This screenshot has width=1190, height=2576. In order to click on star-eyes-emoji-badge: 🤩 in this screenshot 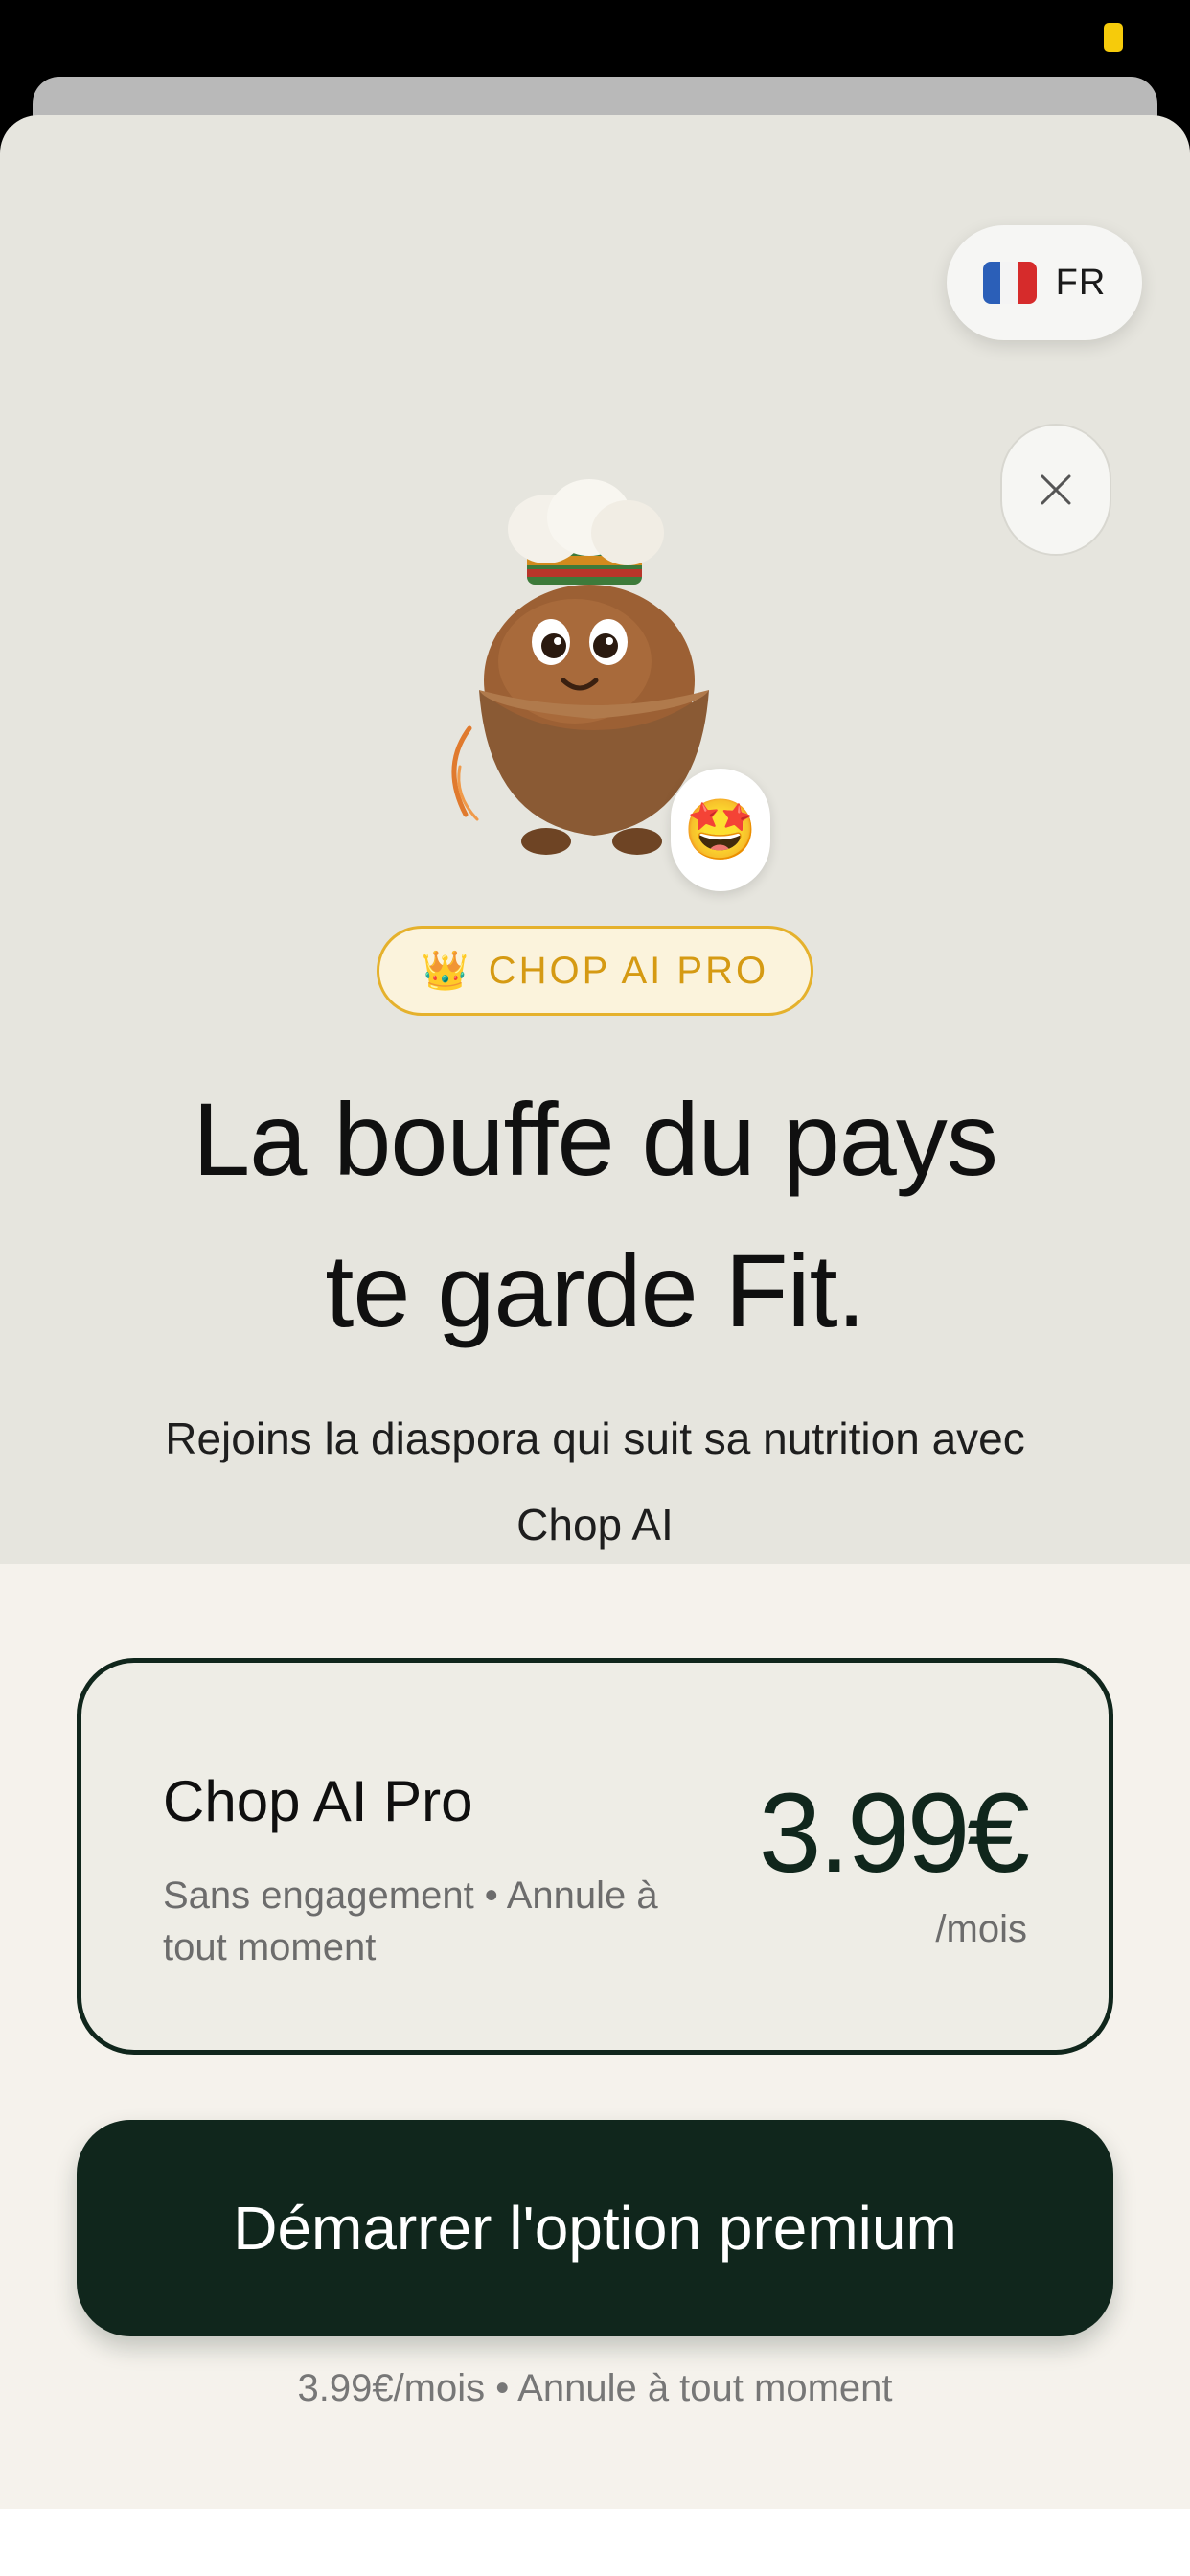, I will do `click(720, 830)`.